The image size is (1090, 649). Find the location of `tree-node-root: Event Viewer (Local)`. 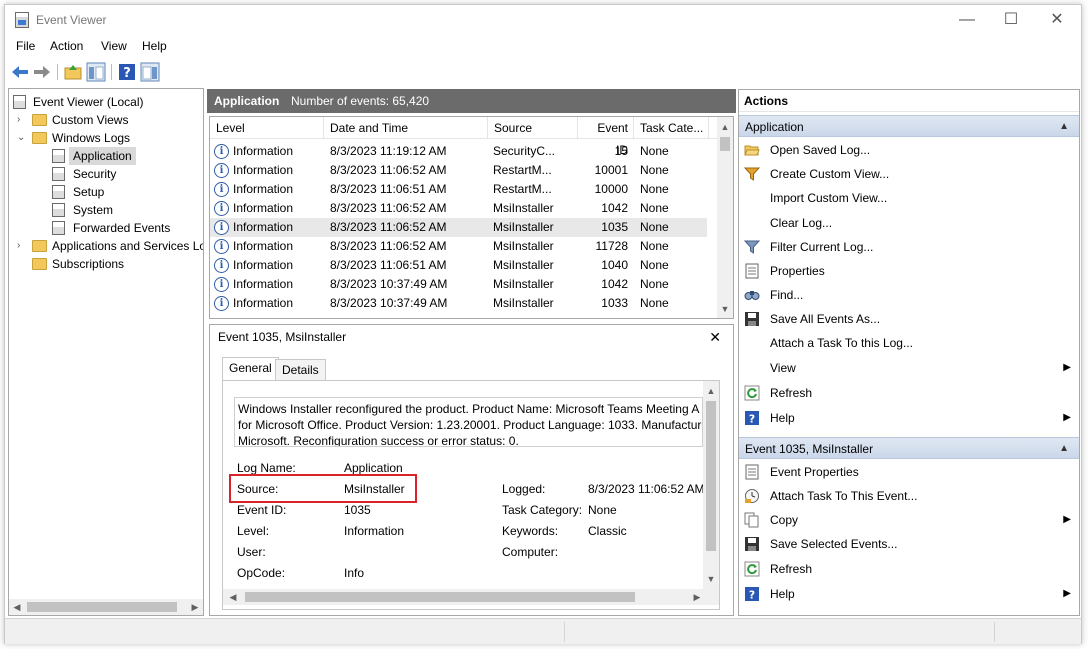

tree-node-root: Event Viewer (Local) is located at coordinates (104, 102).